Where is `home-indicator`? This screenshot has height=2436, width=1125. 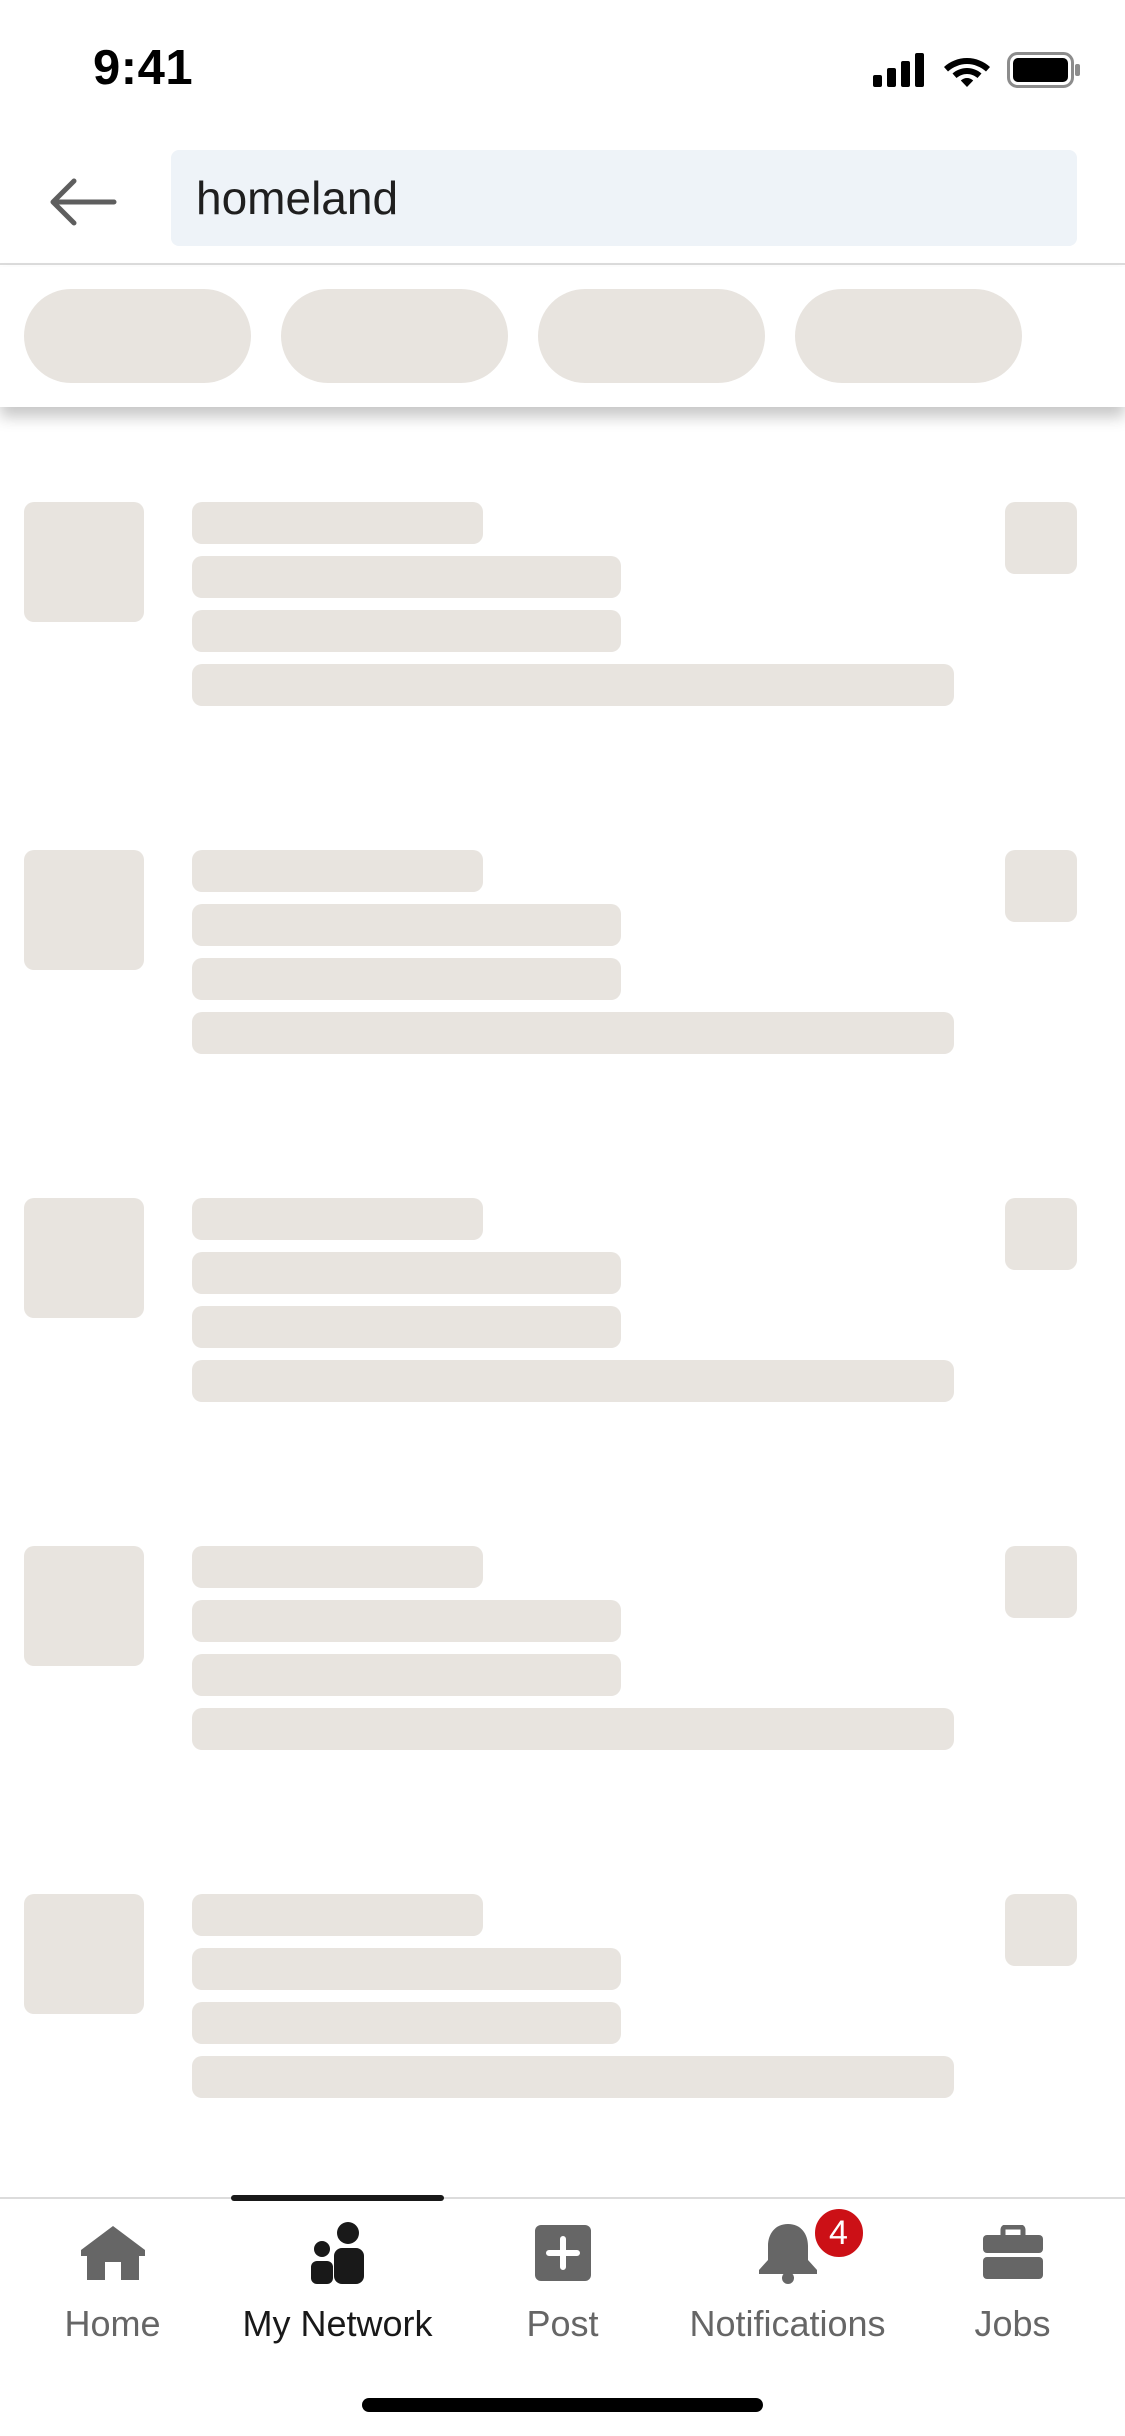 home-indicator is located at coordinates (562, 2405).